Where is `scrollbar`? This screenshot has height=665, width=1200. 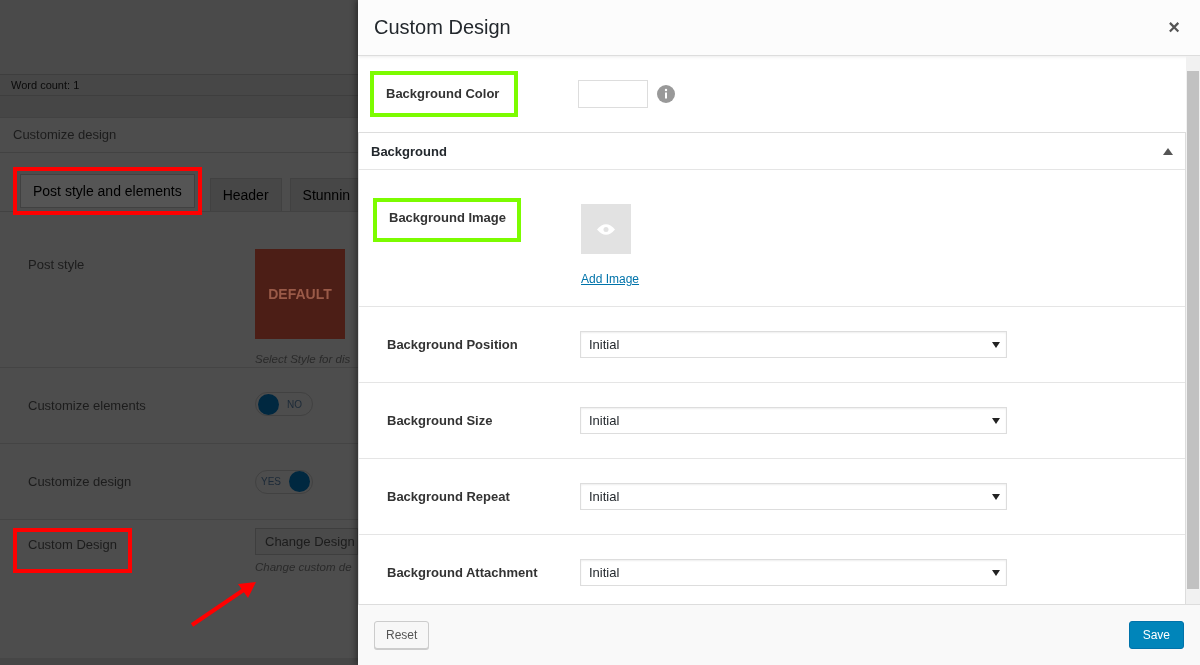 scrollbar is located at coordinates (1193, 330).